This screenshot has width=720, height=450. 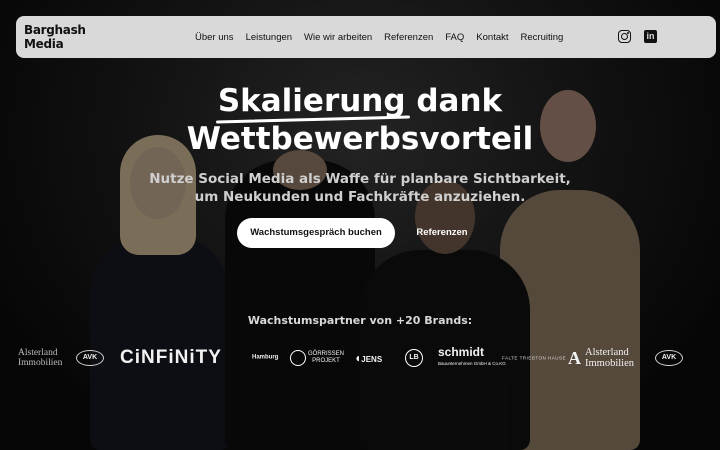 What do you see at coordinates (372, 359) in the screenshot?
I see `logo-text: JENS` at bounding box center [372, 359].